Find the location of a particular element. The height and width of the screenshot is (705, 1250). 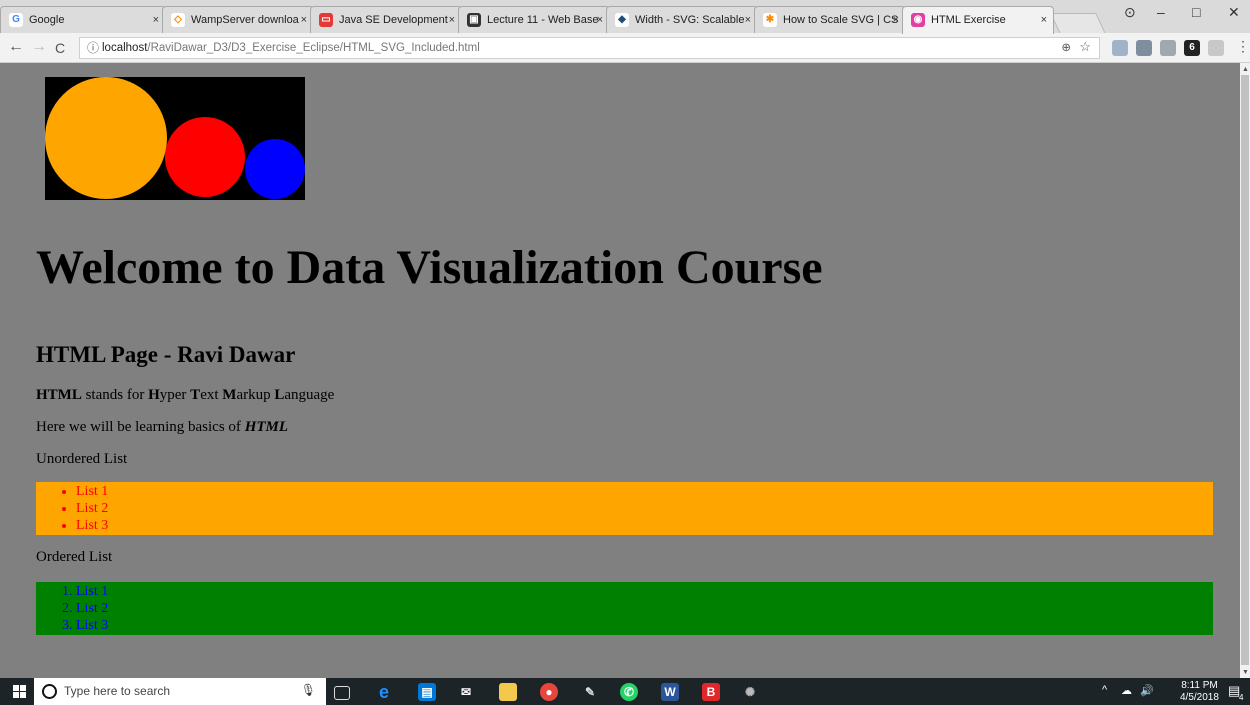

whatsapp-icon: ✆ is located at coordinates (629, 692).